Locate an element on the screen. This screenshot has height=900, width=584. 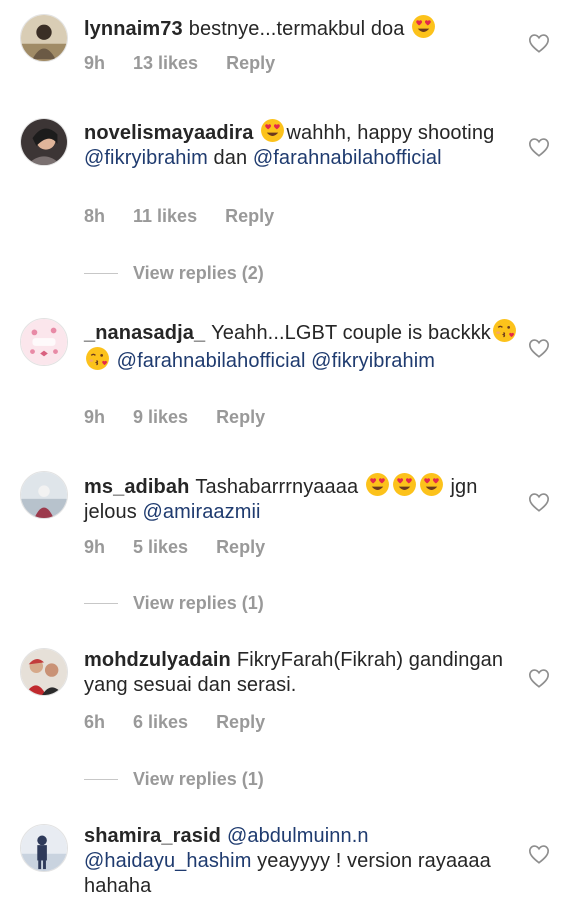
view-replies-label: View replies (2) is located at coordinates (198, 273).